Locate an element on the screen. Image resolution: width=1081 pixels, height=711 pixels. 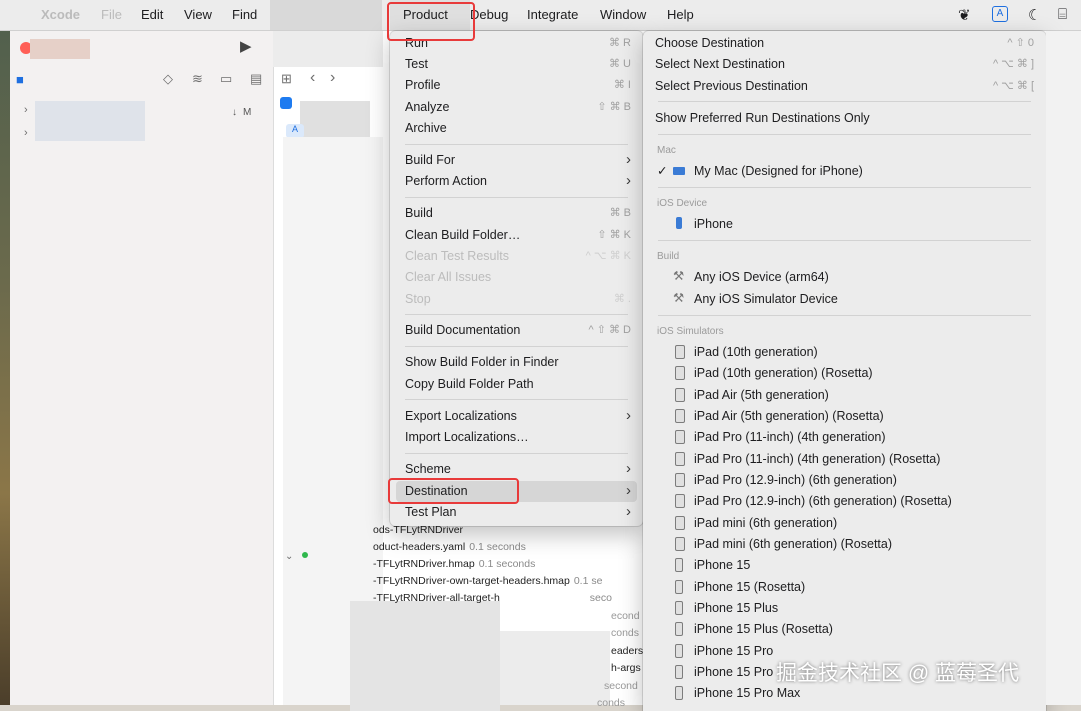
simulator-item: iPad Air (5th generation) (Rosetta) is located at coordinates (844, 416).